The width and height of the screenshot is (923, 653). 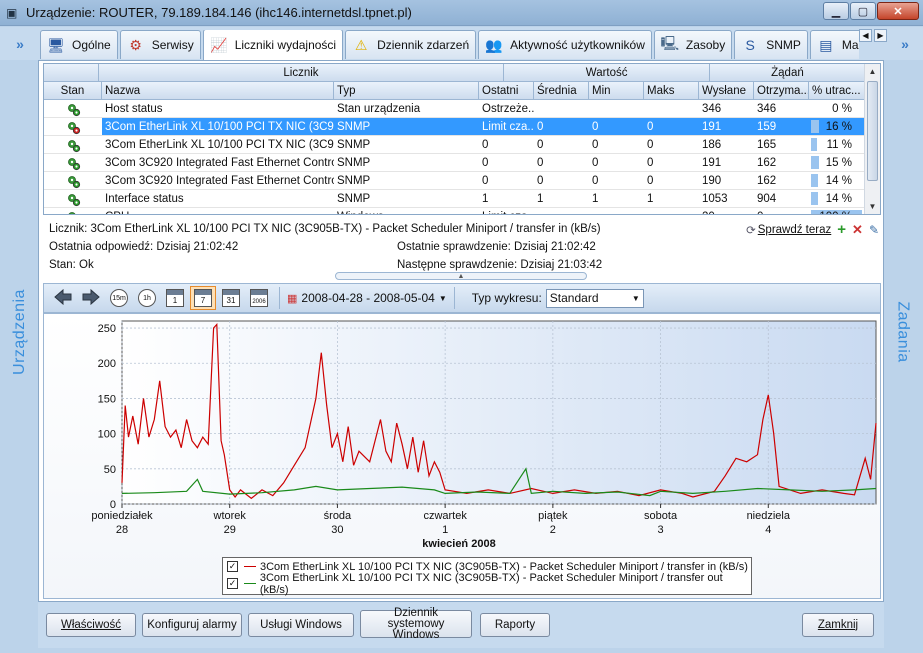 What do you see at coordinates (423, 45) in the screenshot?
I see `tab-label: Dziennik zdarzeń` at bounding box center [423, 45].